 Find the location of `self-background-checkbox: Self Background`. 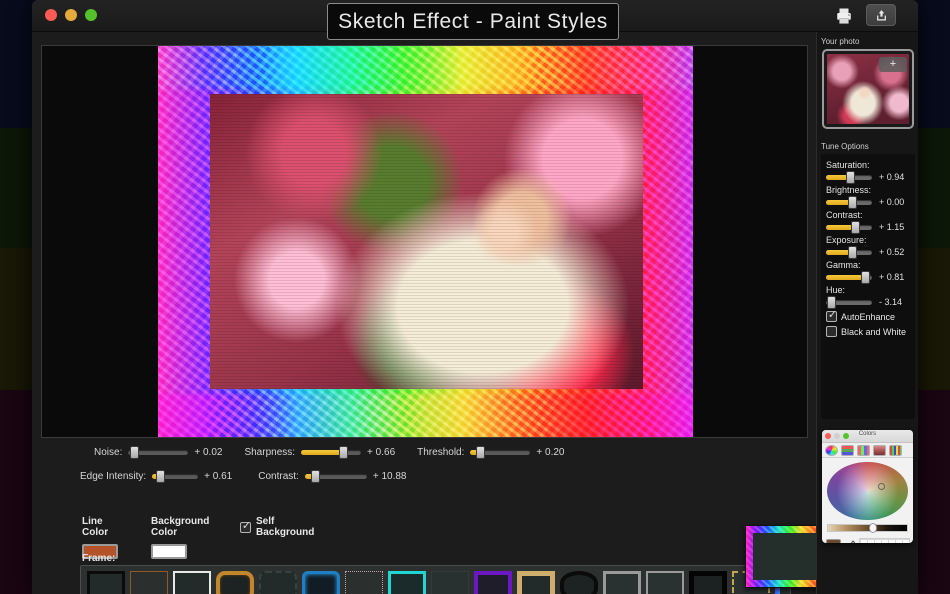

self-background-checkbox: Self Background is located at coordinates (277, 527).